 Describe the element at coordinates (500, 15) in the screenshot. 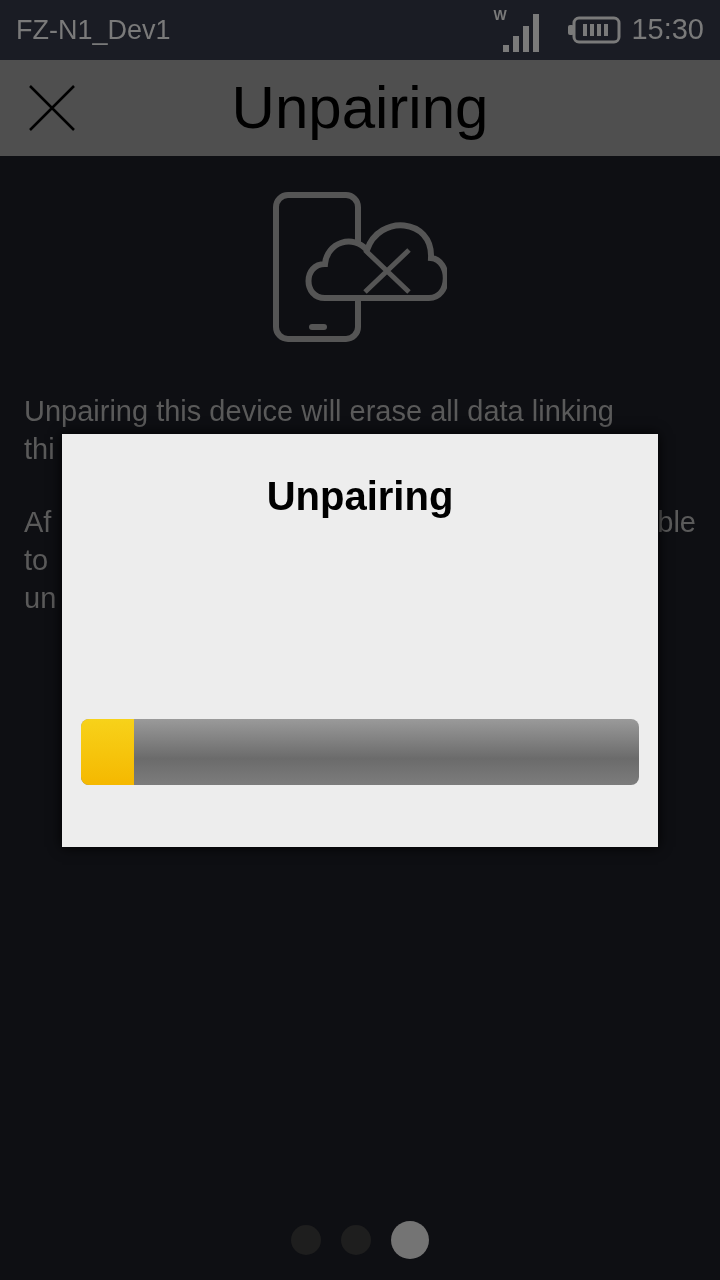

I see `network-type: W` at that location.